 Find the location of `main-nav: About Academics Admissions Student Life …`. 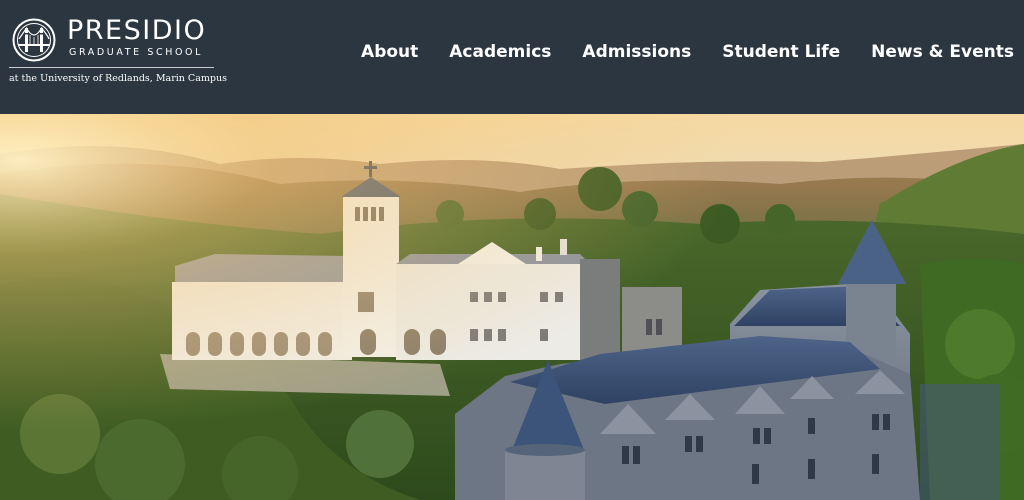

main-nav: About Academics Admissions Student Life … is located at coordinates (687, 52).